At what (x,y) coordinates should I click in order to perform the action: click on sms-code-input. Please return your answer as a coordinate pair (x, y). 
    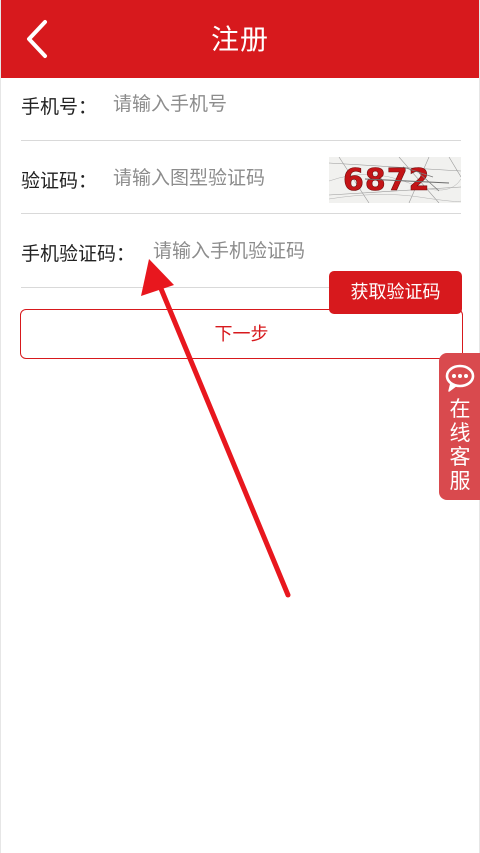
    Looking at the image, I should click on (243, 251).